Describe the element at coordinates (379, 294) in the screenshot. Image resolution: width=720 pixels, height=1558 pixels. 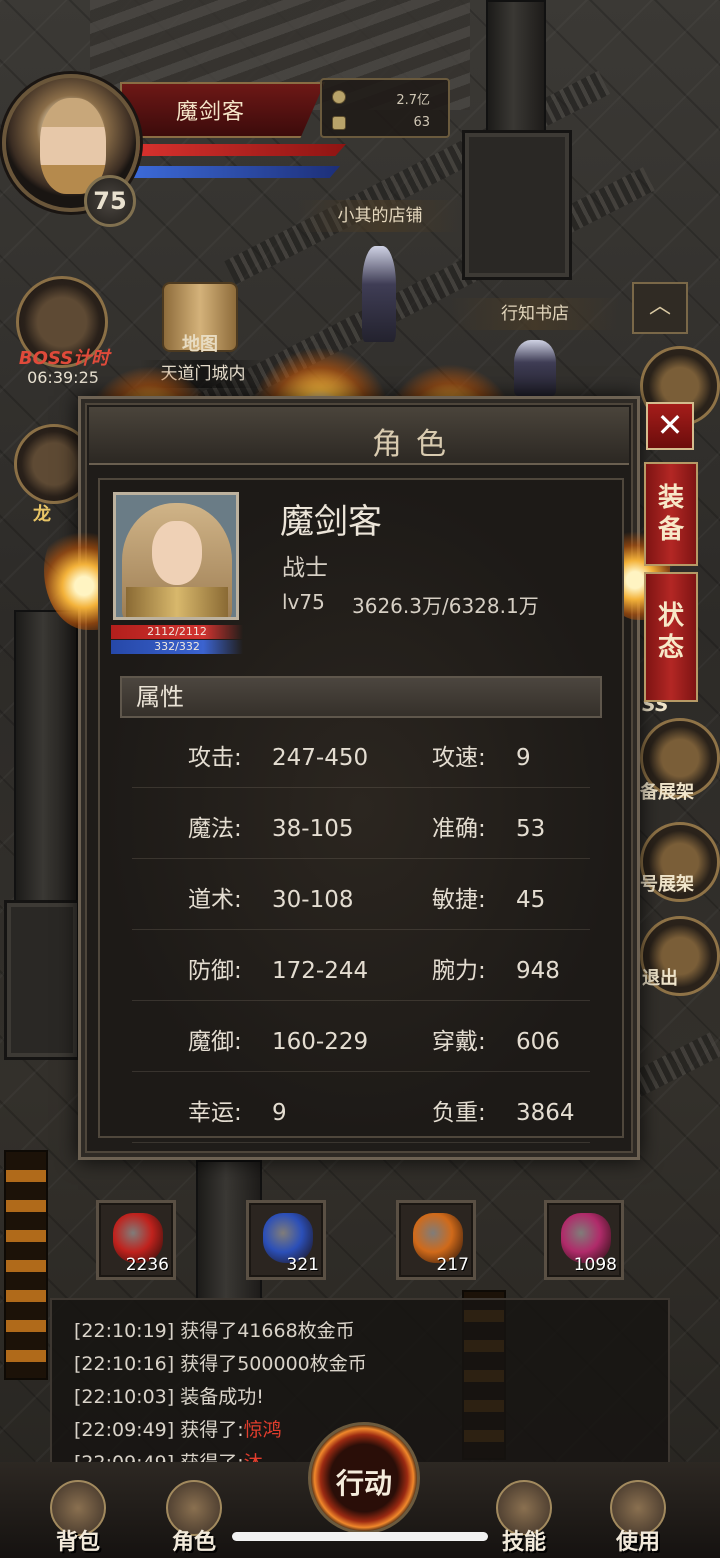
I see `shopkeeper-npc` at that location.